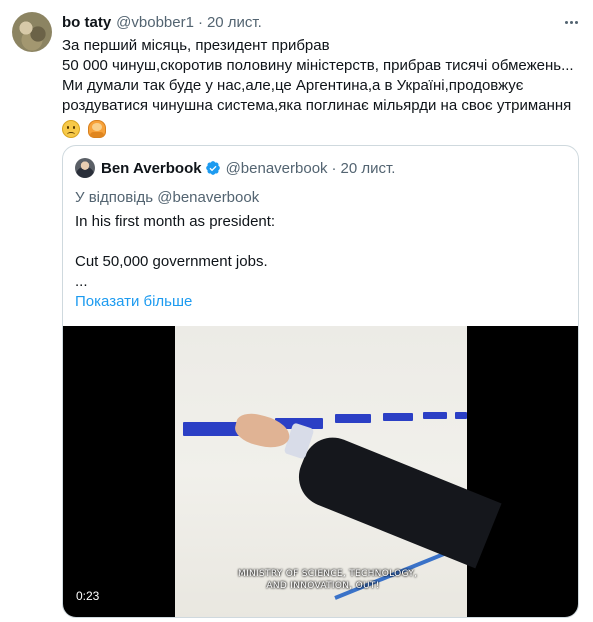  What do you see at coordinates (88, 596) in the screenshot?
I see `video-duration: 0:23` at bounding box center [88, 596].